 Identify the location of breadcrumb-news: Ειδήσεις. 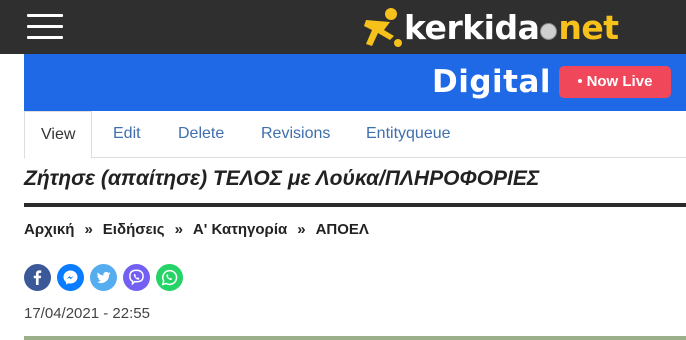
(134, 229).